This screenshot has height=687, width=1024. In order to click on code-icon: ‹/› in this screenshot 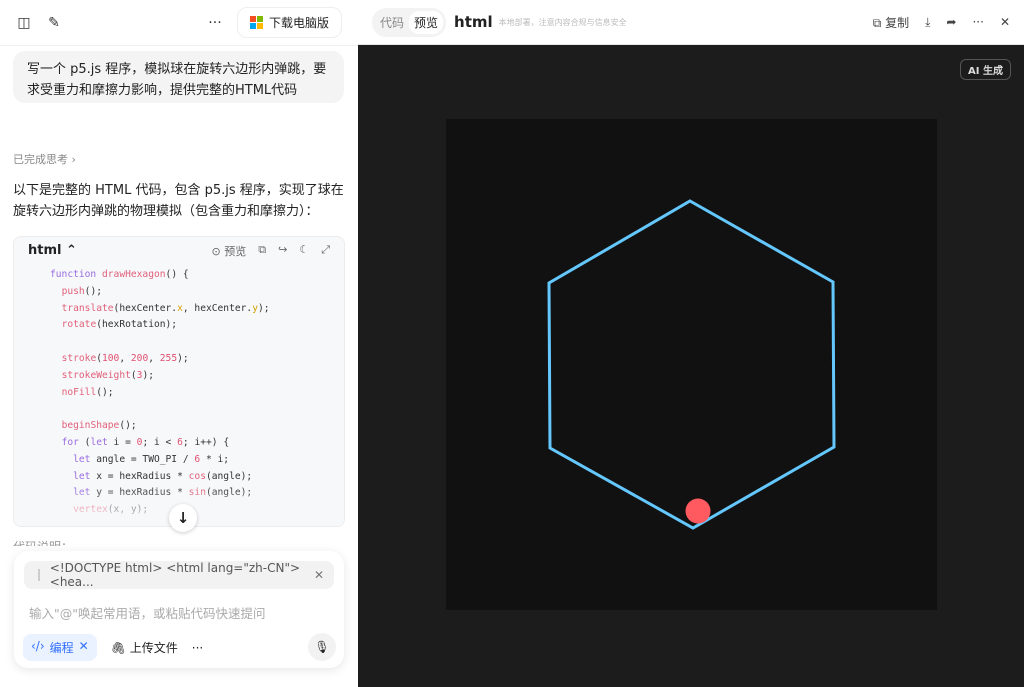, I will do `click(38, 646)`.